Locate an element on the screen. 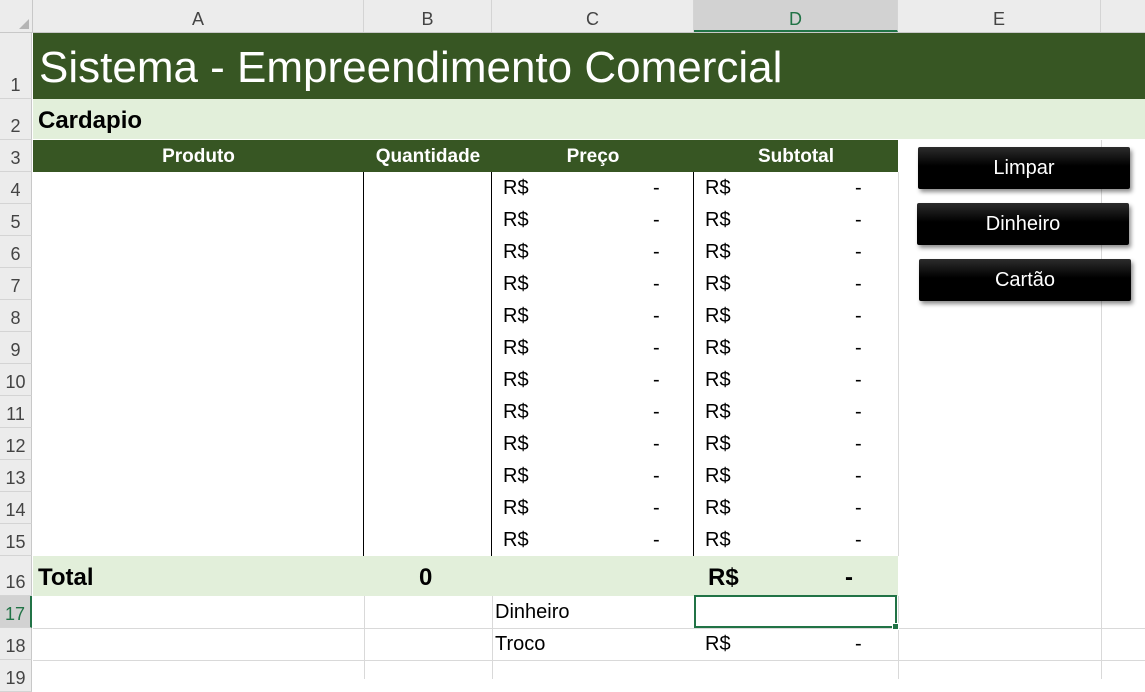  row-header-19: 19 is located at coordinates (16, 676).